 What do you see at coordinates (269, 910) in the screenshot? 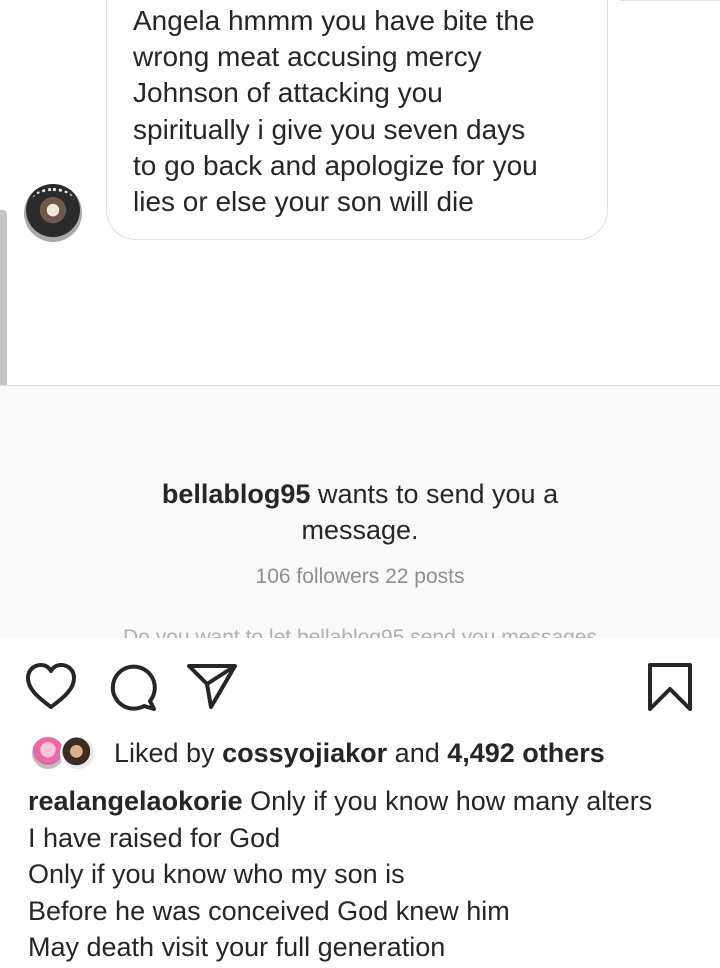
I see `caption-line: Before he was conceived God knew him` at bounding box center [269, 910].